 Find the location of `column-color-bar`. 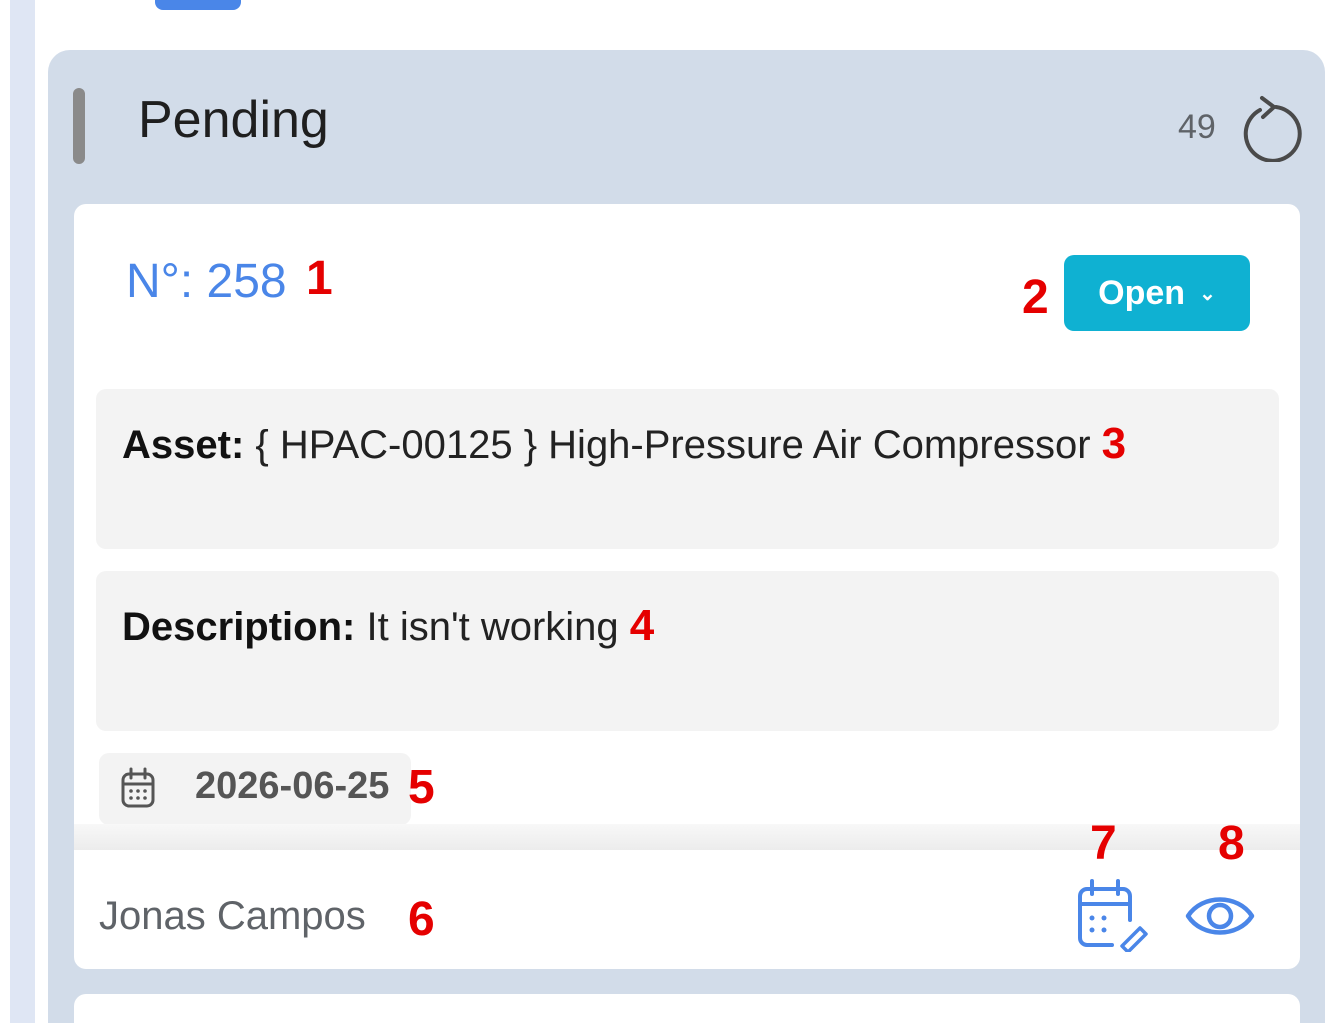

column-color-bar is located at coordinates (79, 126).